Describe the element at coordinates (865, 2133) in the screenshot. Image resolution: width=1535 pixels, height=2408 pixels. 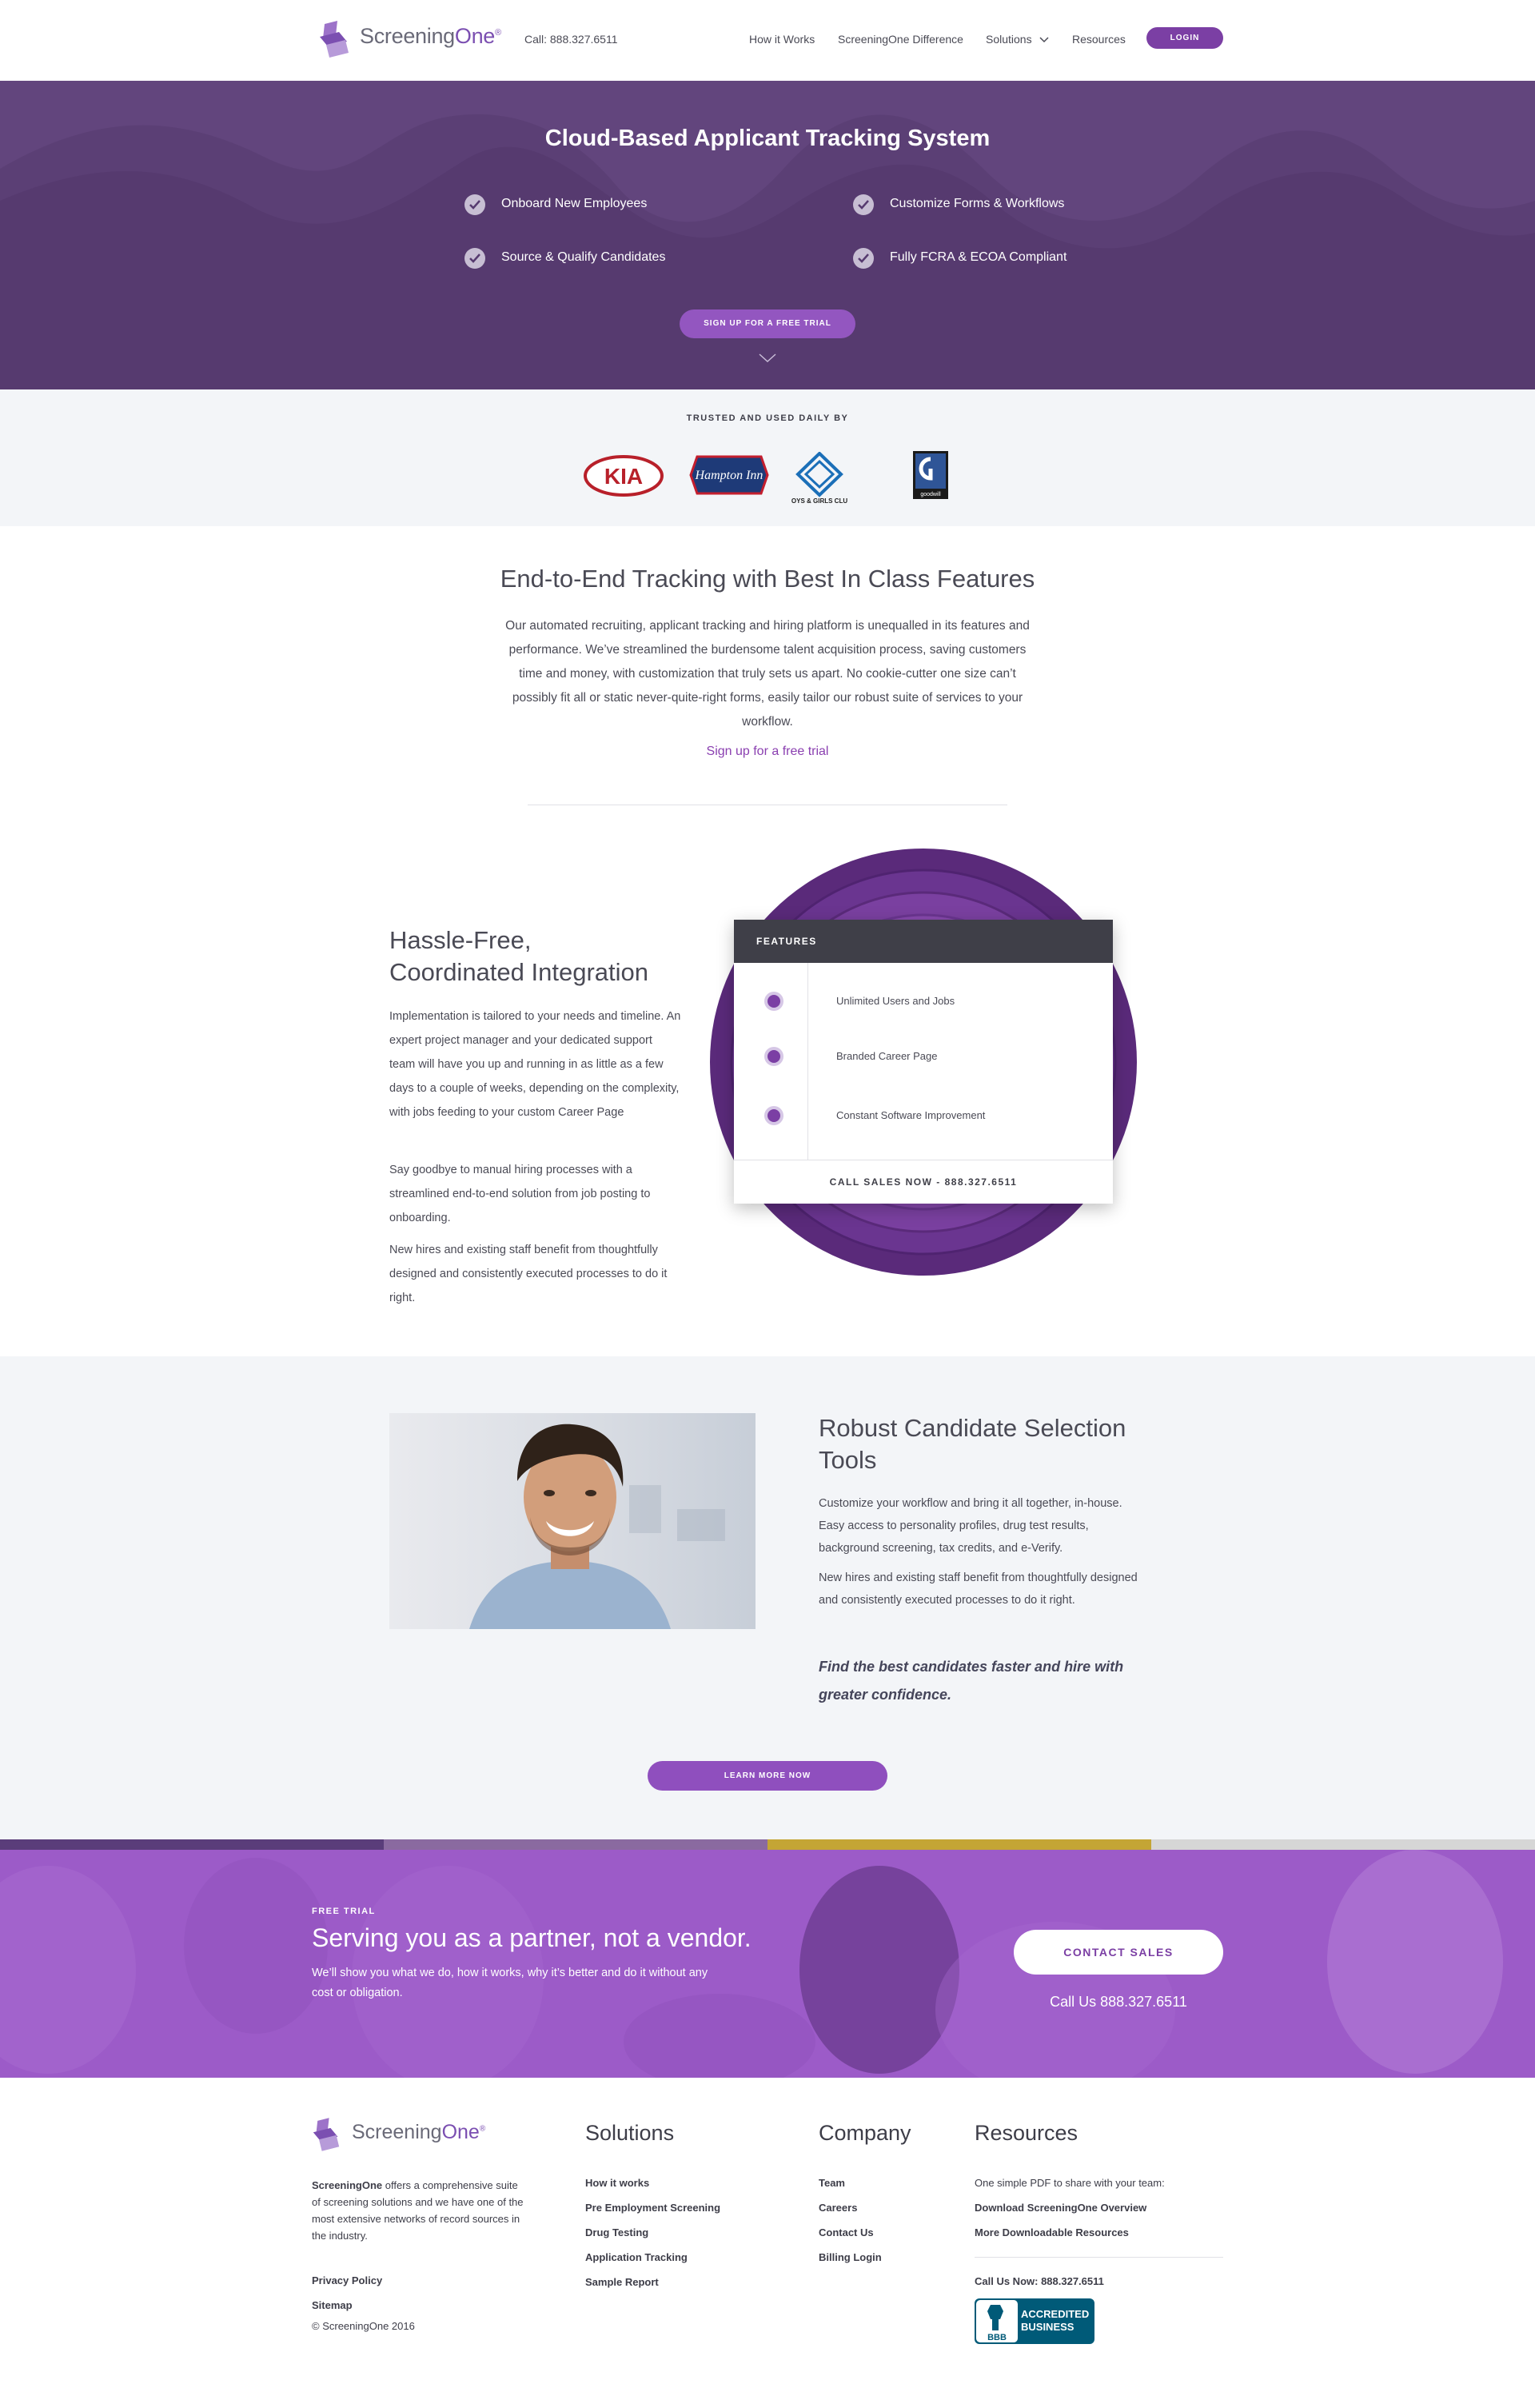
I see `company-heading: Company` at that location.